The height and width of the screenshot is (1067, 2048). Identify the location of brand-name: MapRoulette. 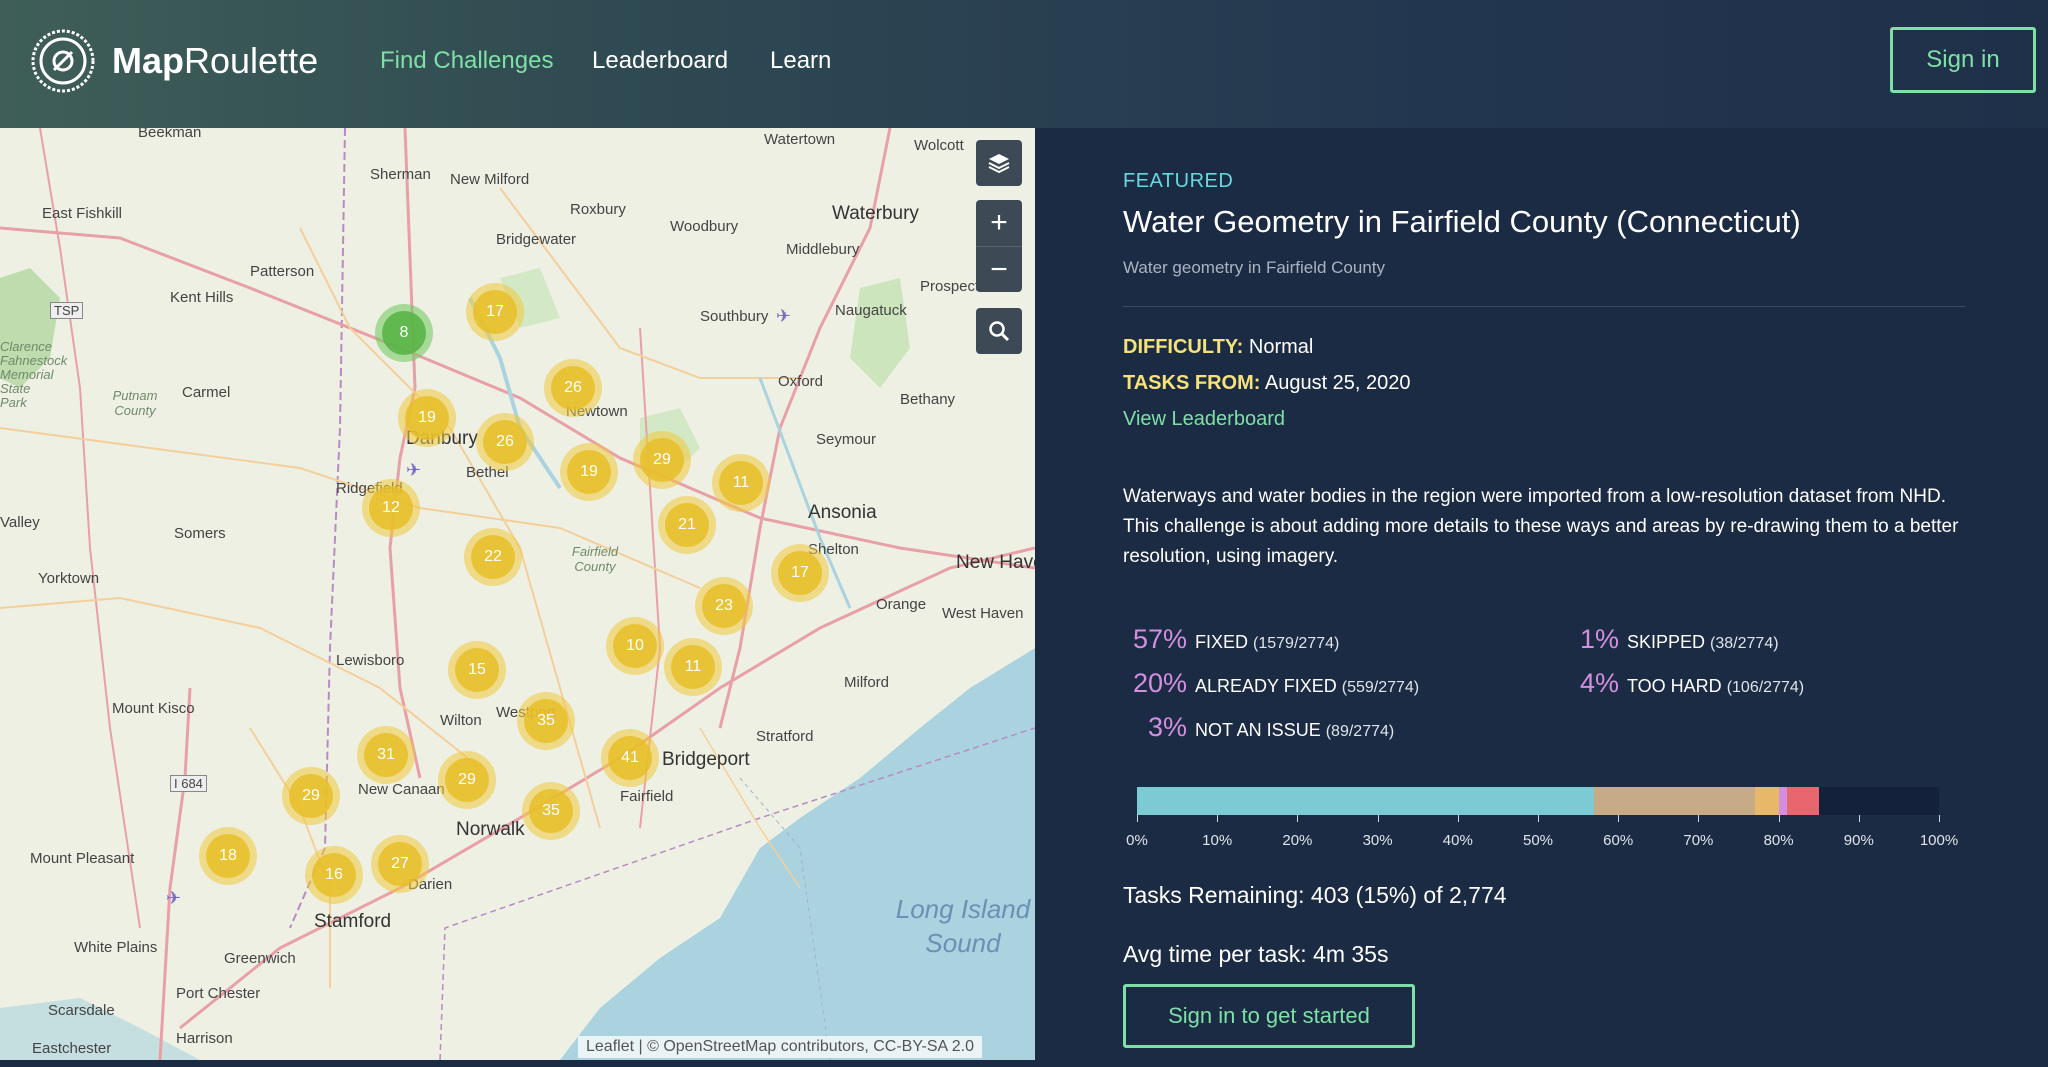
(215, 61).